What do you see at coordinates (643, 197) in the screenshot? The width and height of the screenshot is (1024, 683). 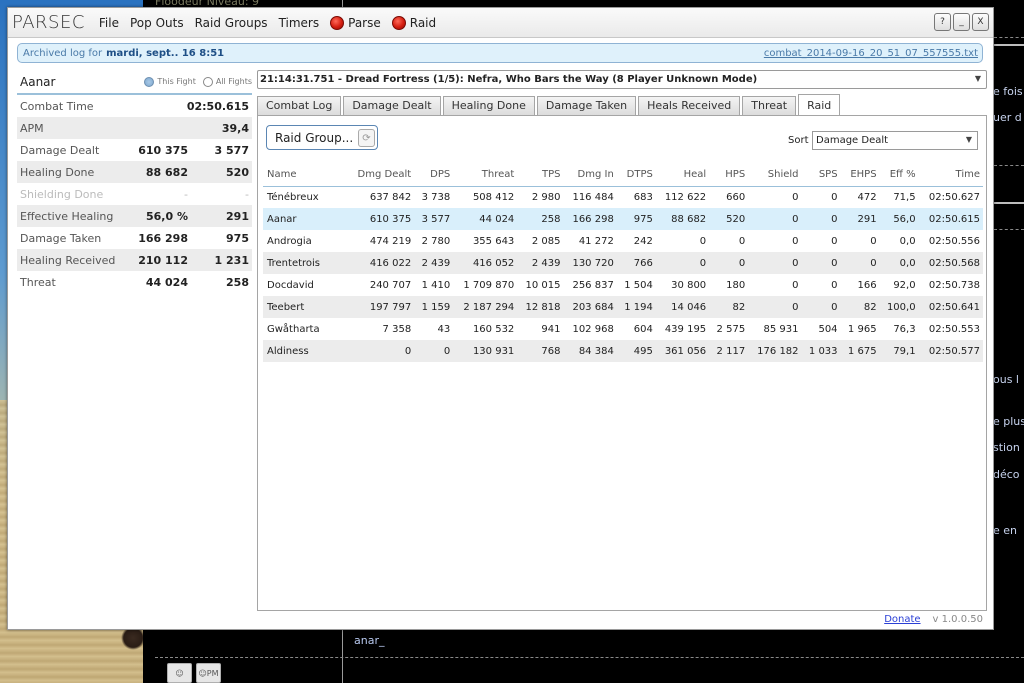 I see `table-cell: 683` at bounding box center [643, 197].